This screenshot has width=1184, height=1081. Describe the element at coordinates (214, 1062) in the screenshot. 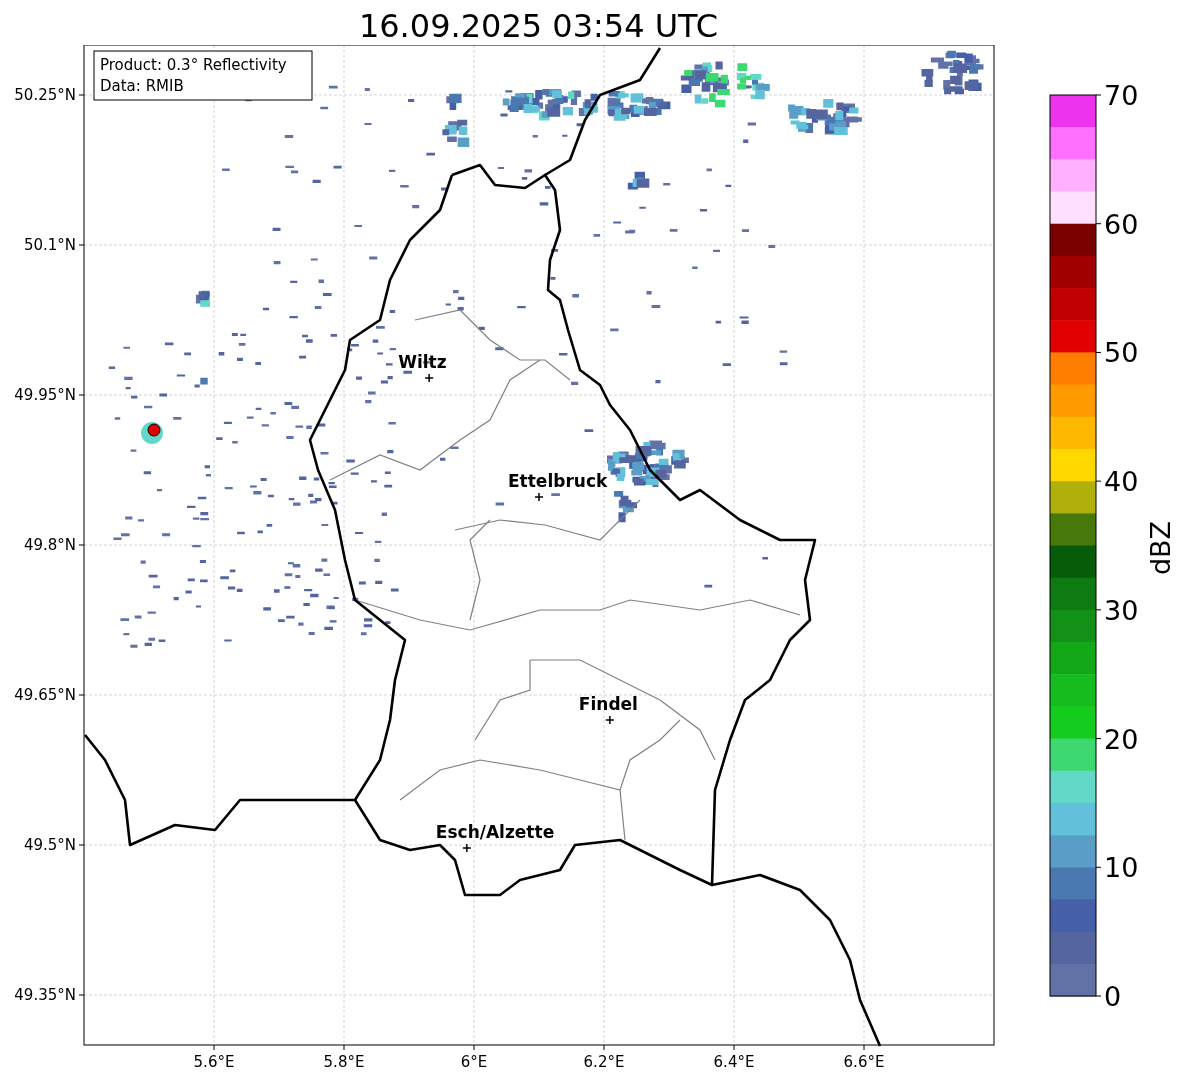

I see `axis-tick-label: 5.6°E` at that location.